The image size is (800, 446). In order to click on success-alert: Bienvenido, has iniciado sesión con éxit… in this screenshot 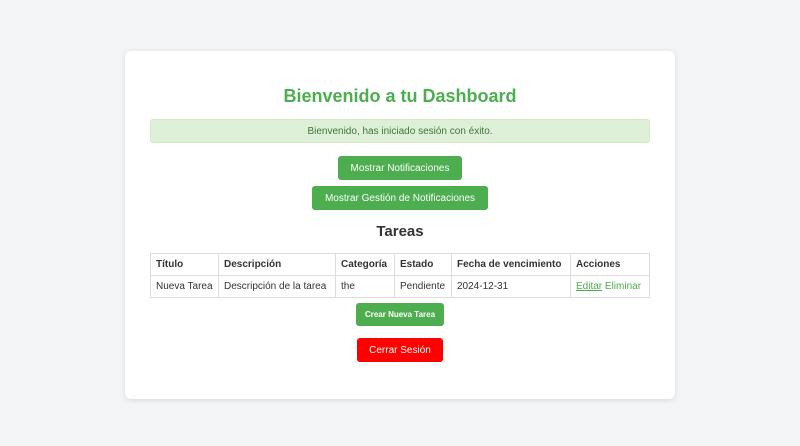, I will do `click(400, 131)`.